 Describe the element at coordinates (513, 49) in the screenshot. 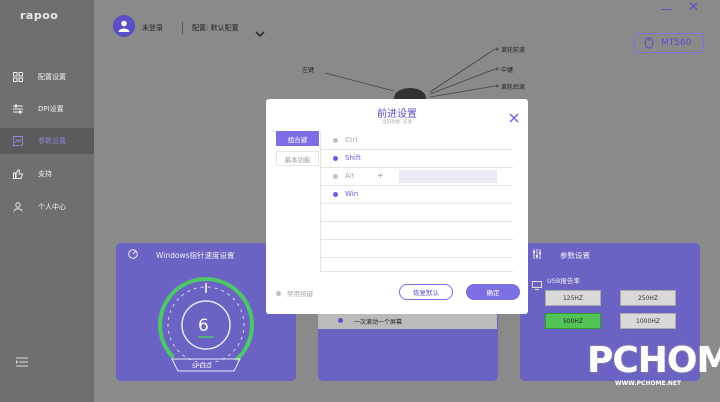

I see `mouse-label-scroll-forward: 滚轮前滚` at that location.